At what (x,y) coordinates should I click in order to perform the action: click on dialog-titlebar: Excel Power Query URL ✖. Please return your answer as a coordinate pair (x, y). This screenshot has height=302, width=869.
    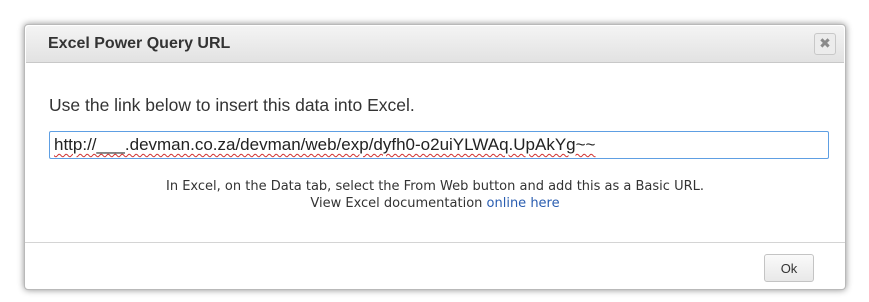
    Looking at the image, I should click on (435, 44).